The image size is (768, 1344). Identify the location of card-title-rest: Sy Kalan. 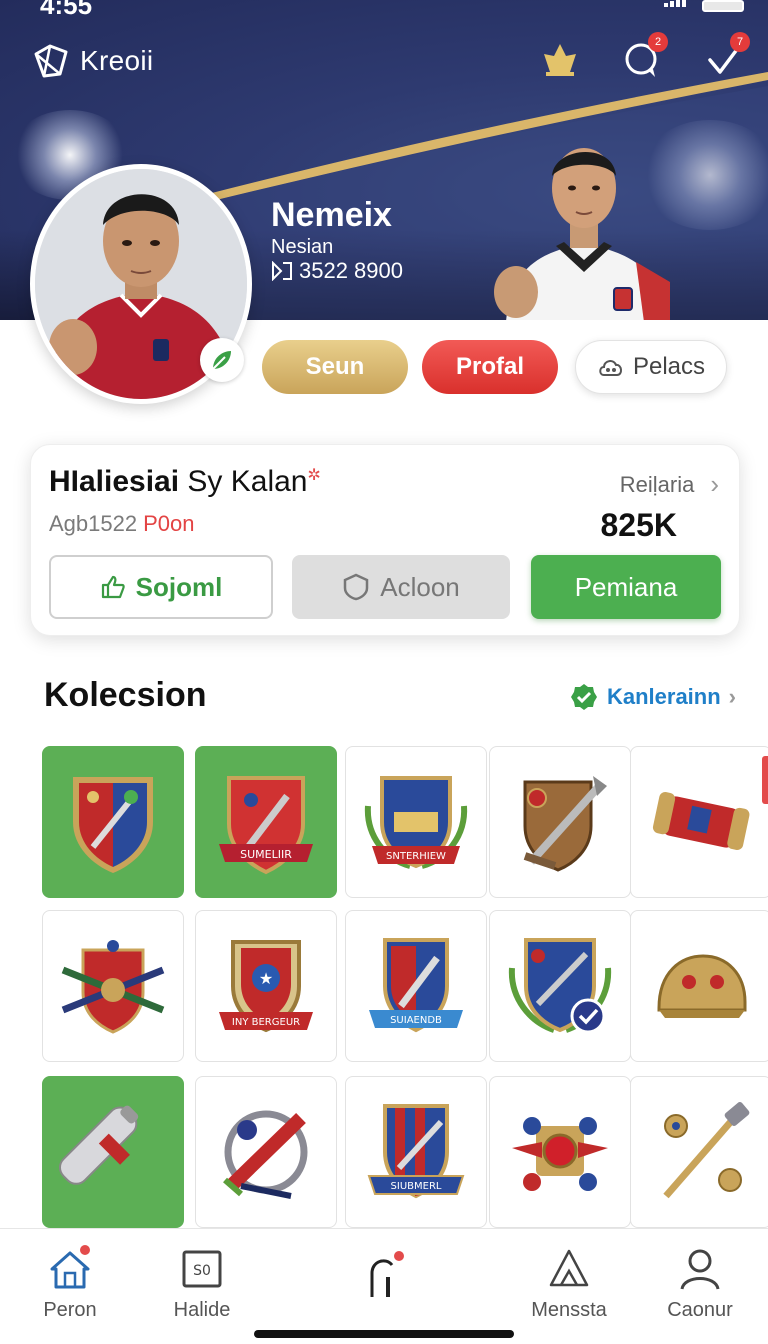
(247, 481).